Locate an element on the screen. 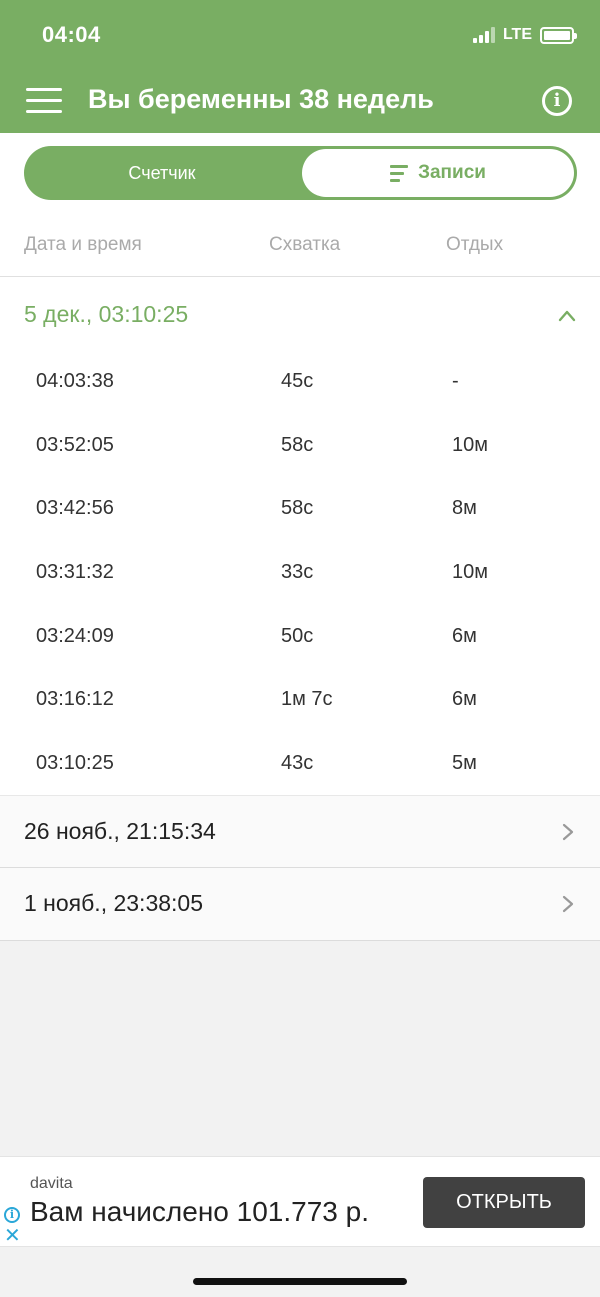  row-time: 03:16:12 is located at coordinates (75, 699).